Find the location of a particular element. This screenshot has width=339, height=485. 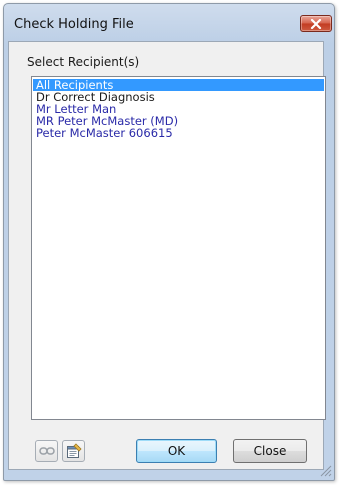

properties-button is located at coordinates (73, 451).